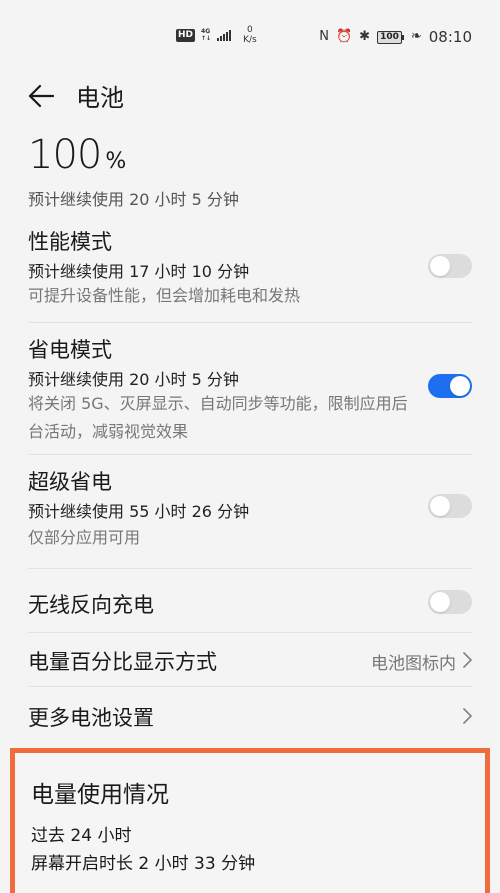 This screenshot has height=893, width=500. Describe the element at coordinates (116, 161) in the screenshot. I see `battery-percent-symbol: %` at that location.